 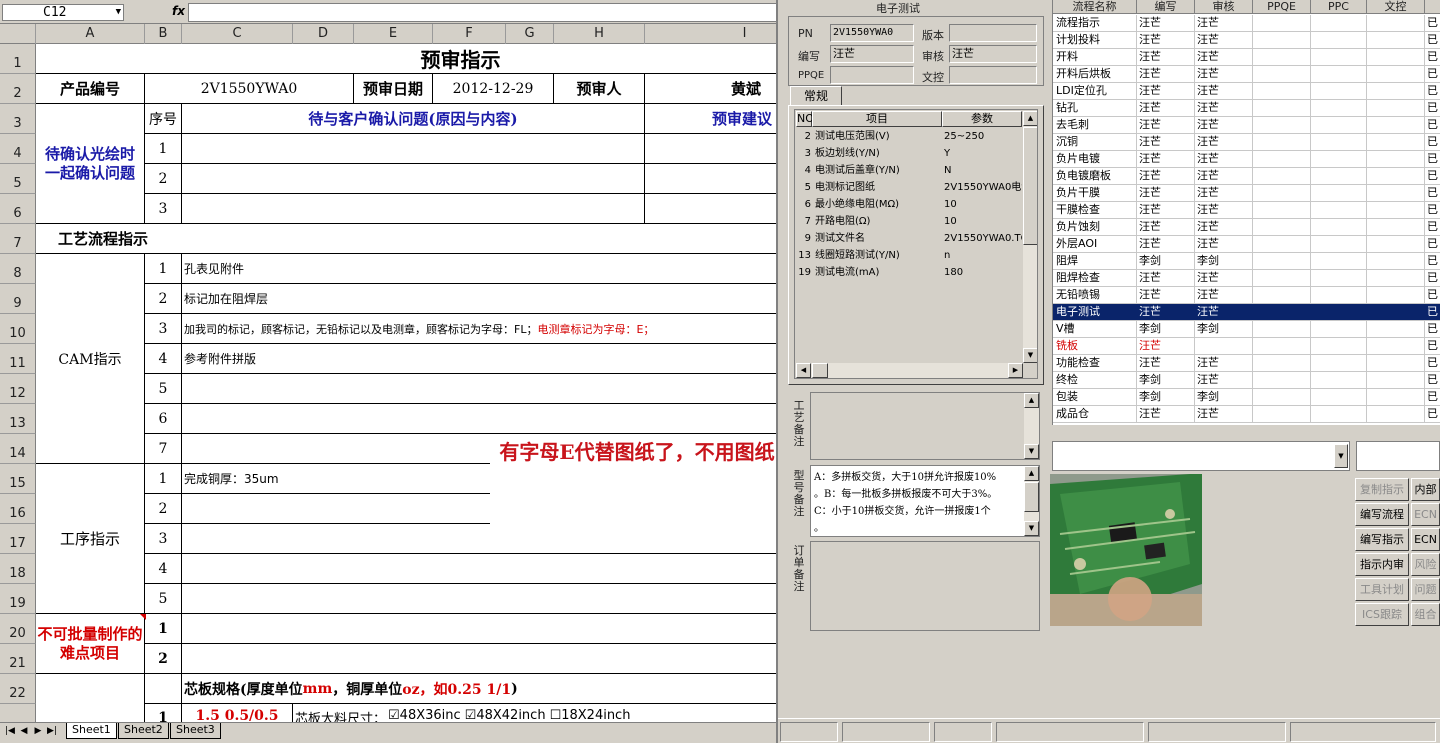 I want to click on sheet-title: 预审指示, so click(x=406, y=59).